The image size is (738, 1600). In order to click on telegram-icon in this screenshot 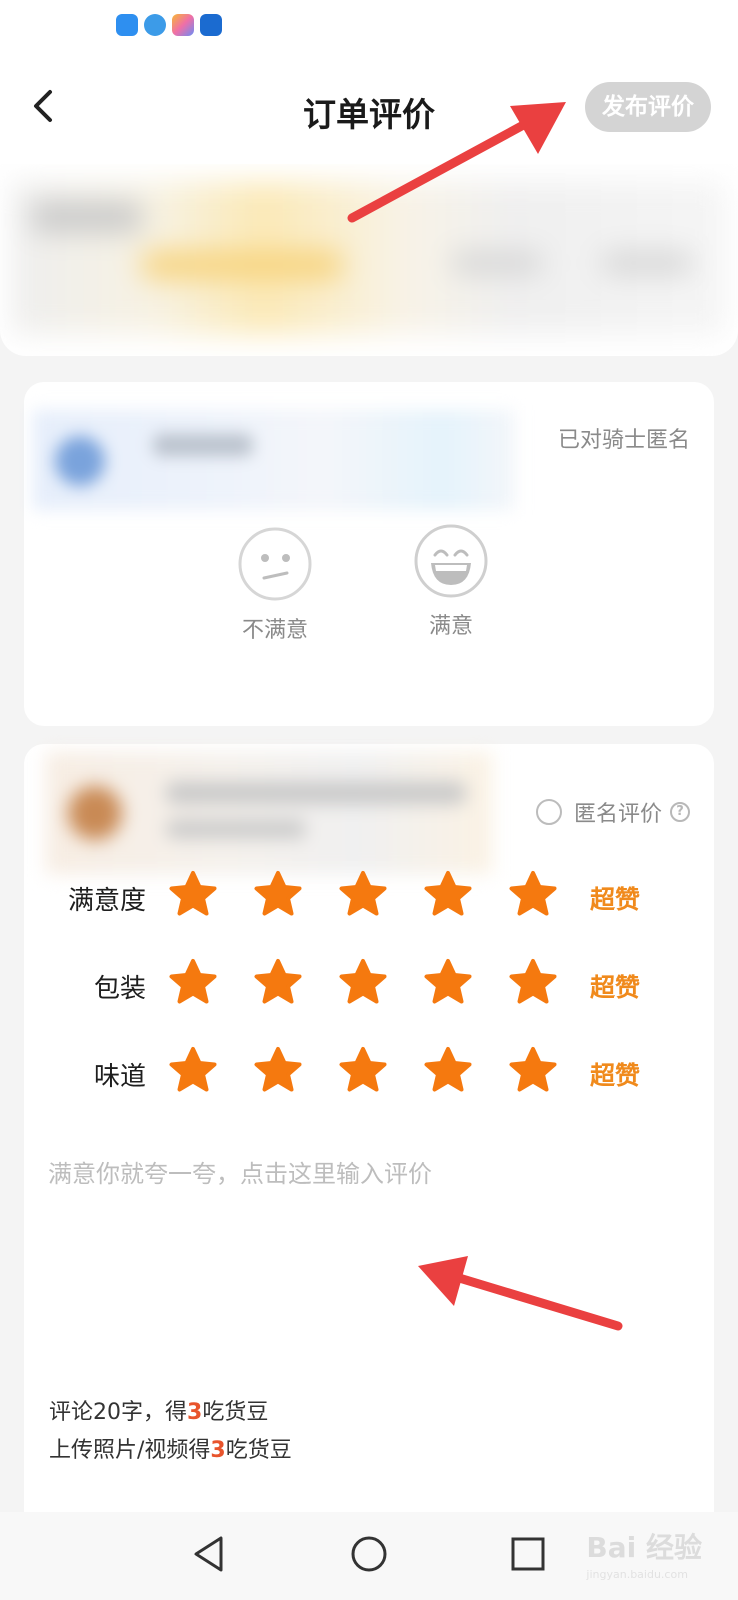, I will do `click(155, 25)`.